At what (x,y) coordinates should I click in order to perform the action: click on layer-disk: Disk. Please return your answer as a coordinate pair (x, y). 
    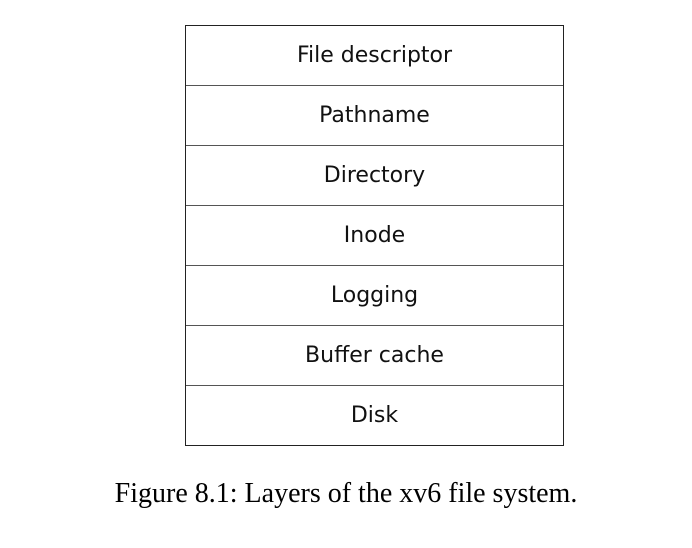
    Looking at the image, I should click on (374, 416).